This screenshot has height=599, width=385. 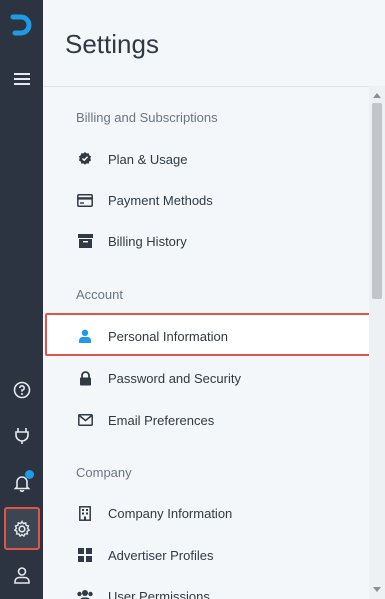 What do you see at coordinates (21, 299) in the screenshot?
I see `left-nav-rail` at bounding box center [21, 299].